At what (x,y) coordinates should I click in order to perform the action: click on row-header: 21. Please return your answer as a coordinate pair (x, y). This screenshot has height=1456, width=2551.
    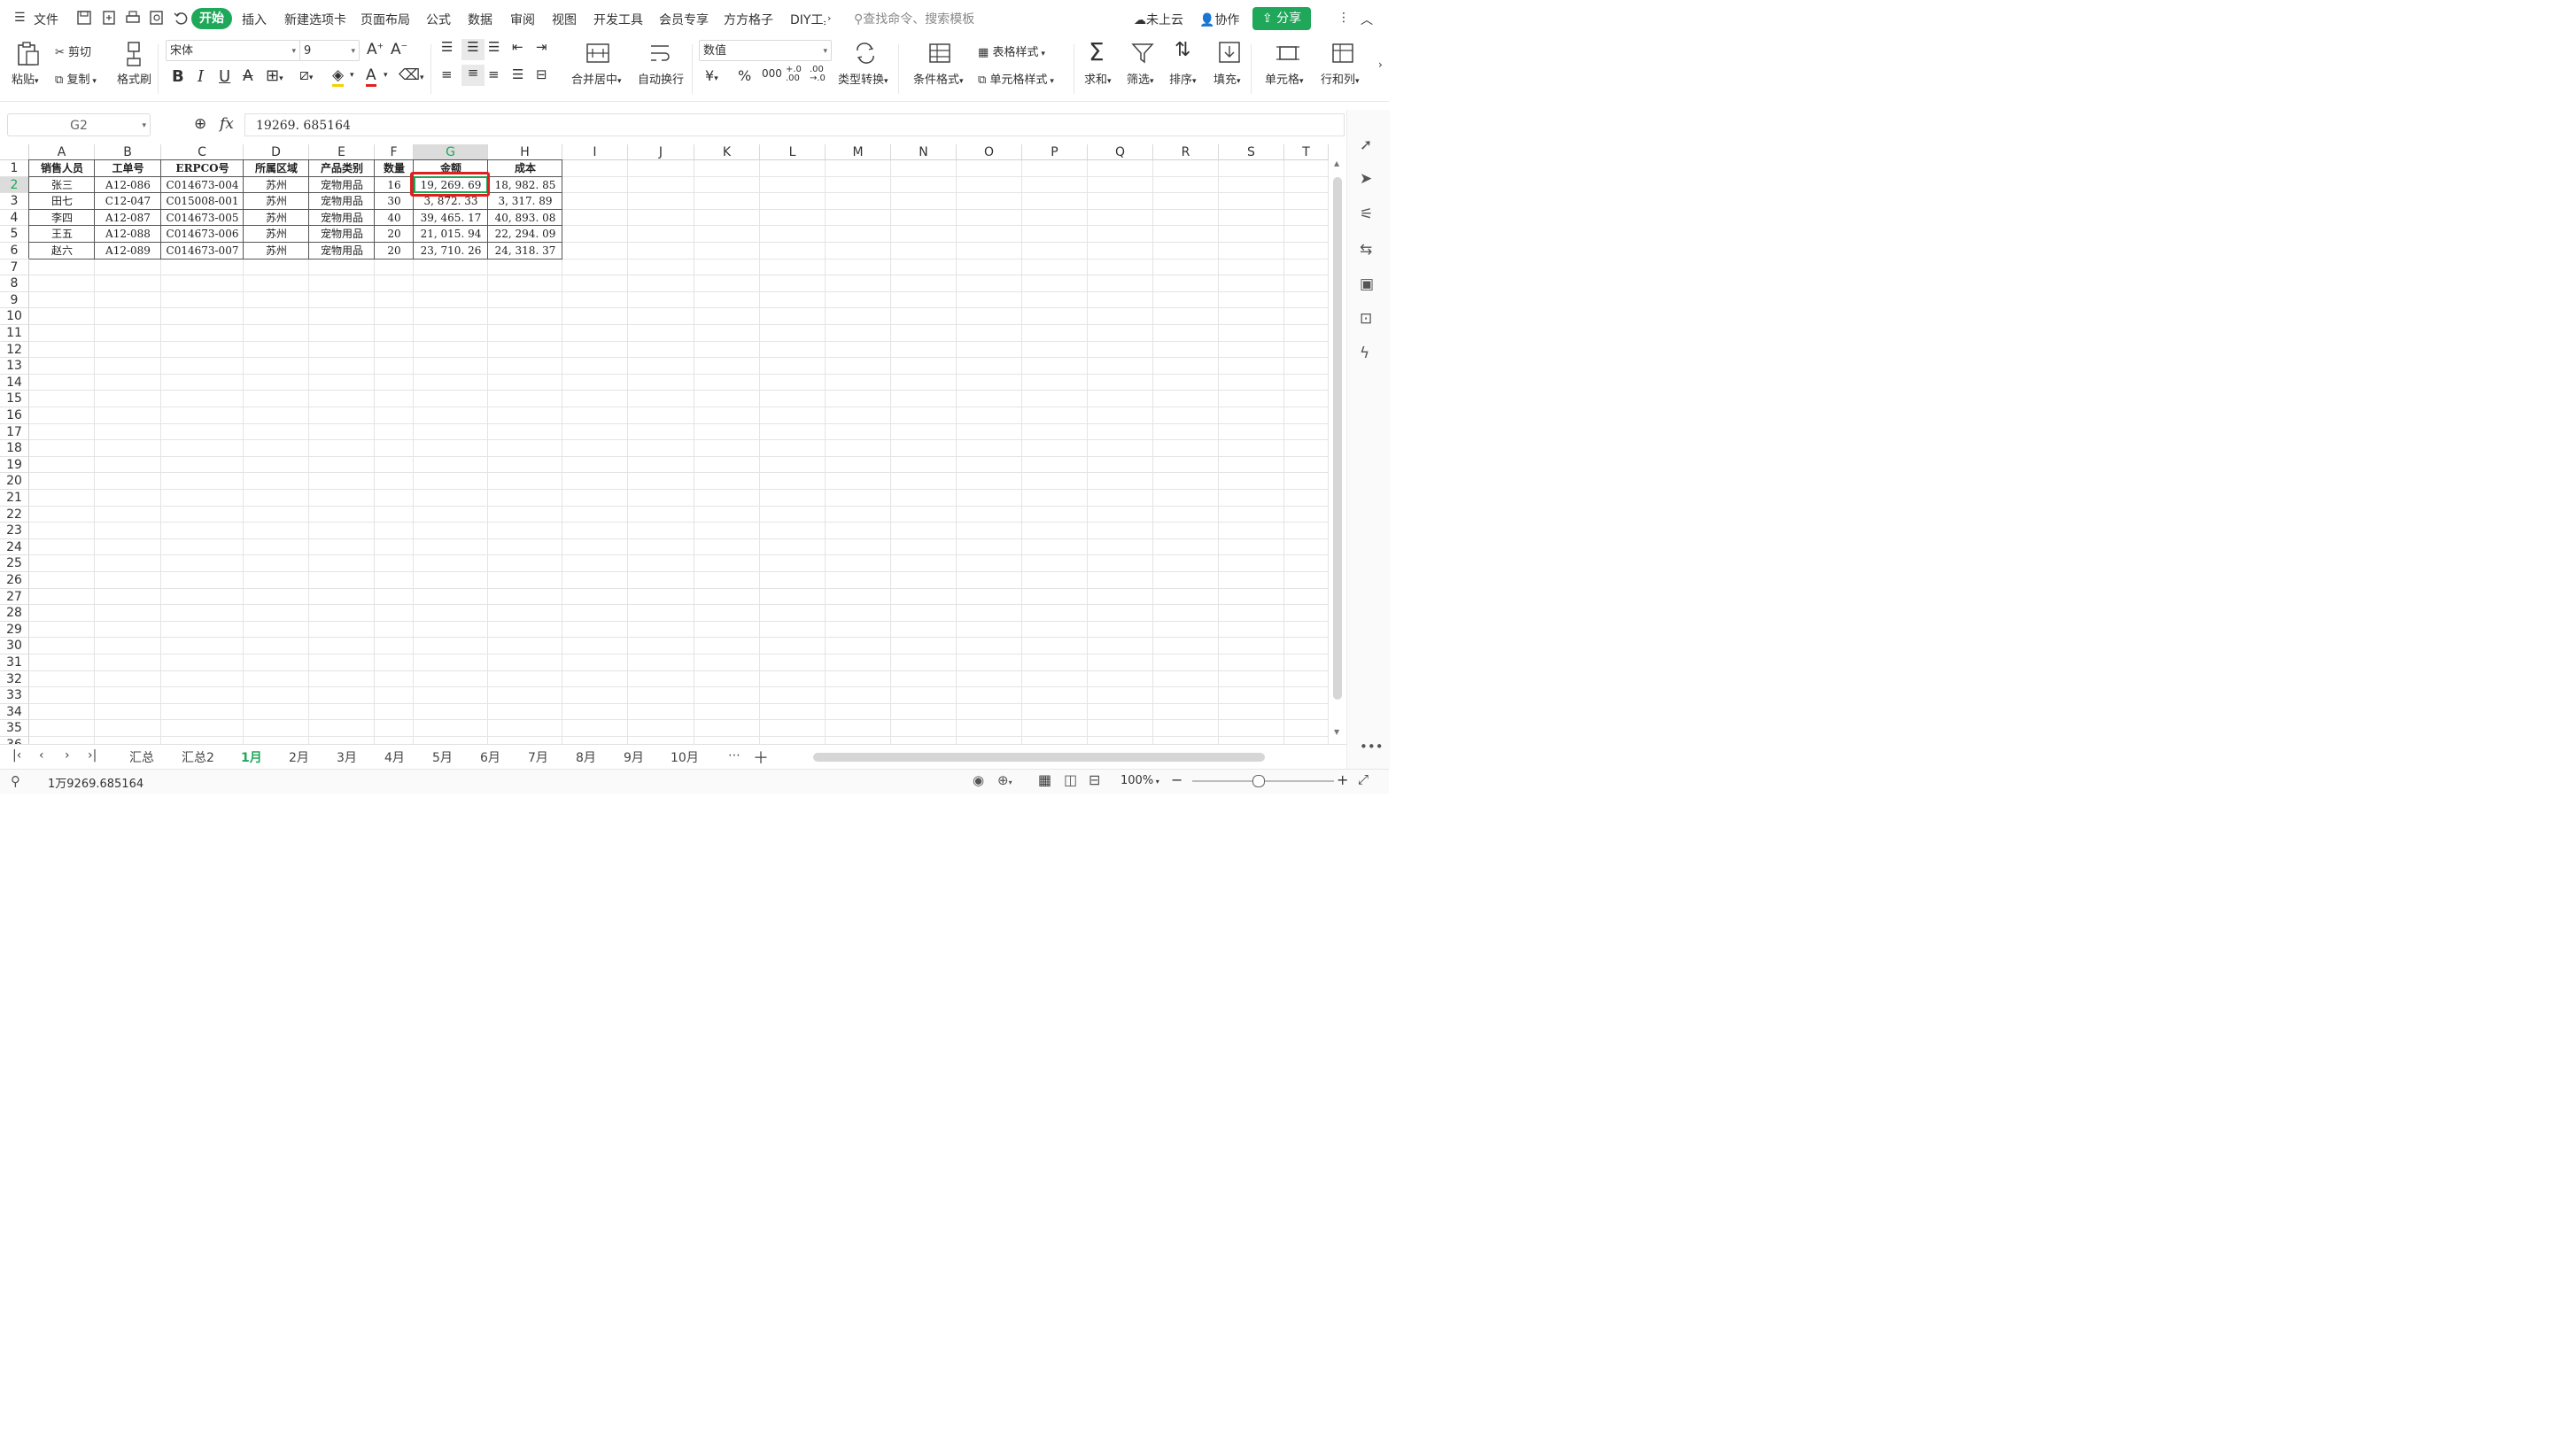
    Looking at the image, I should click on (15, 498).